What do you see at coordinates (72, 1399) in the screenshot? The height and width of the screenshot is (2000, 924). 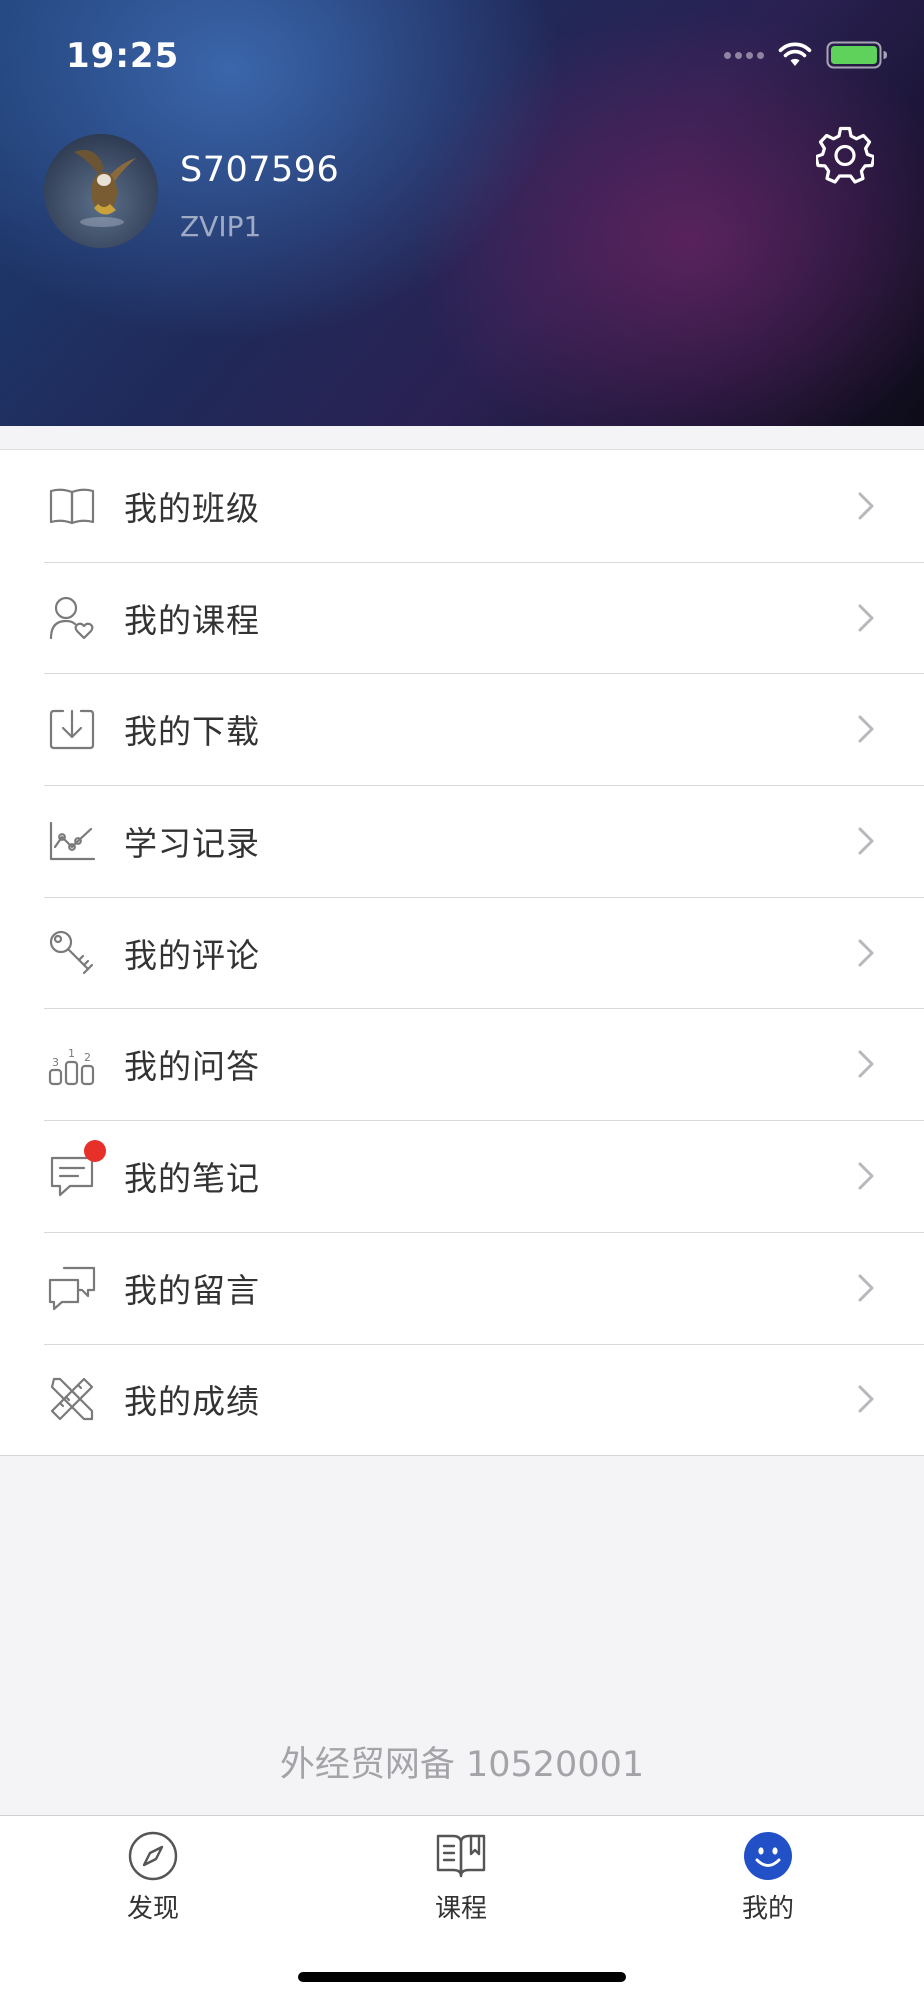 I see `ruler-pencil-icon` at bounding box center [72, 1399].